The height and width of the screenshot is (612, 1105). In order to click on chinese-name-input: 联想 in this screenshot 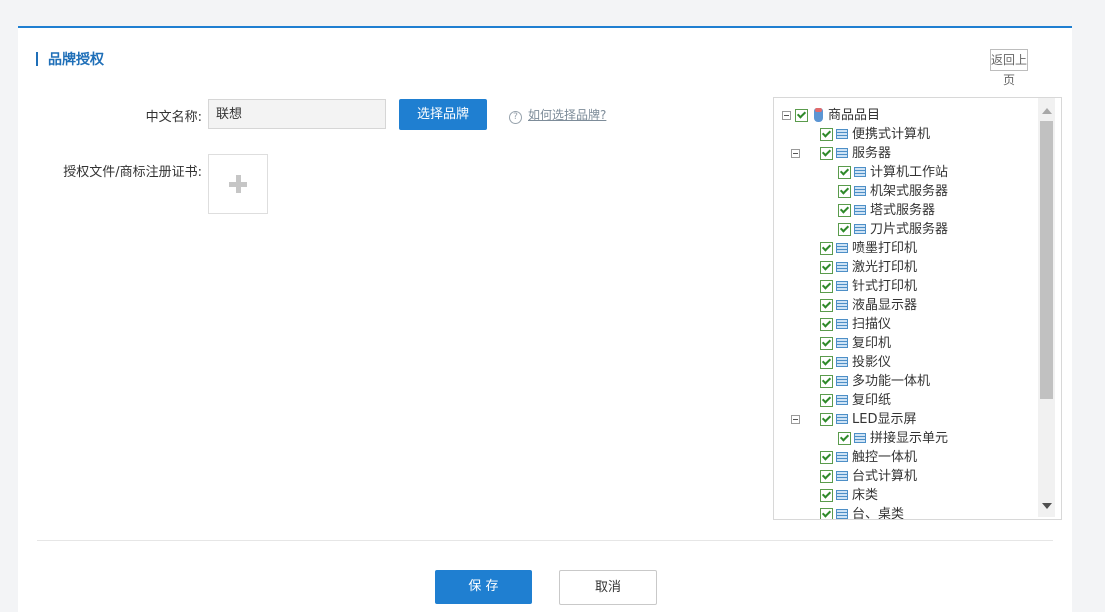, I will do `click(297, 114)`.